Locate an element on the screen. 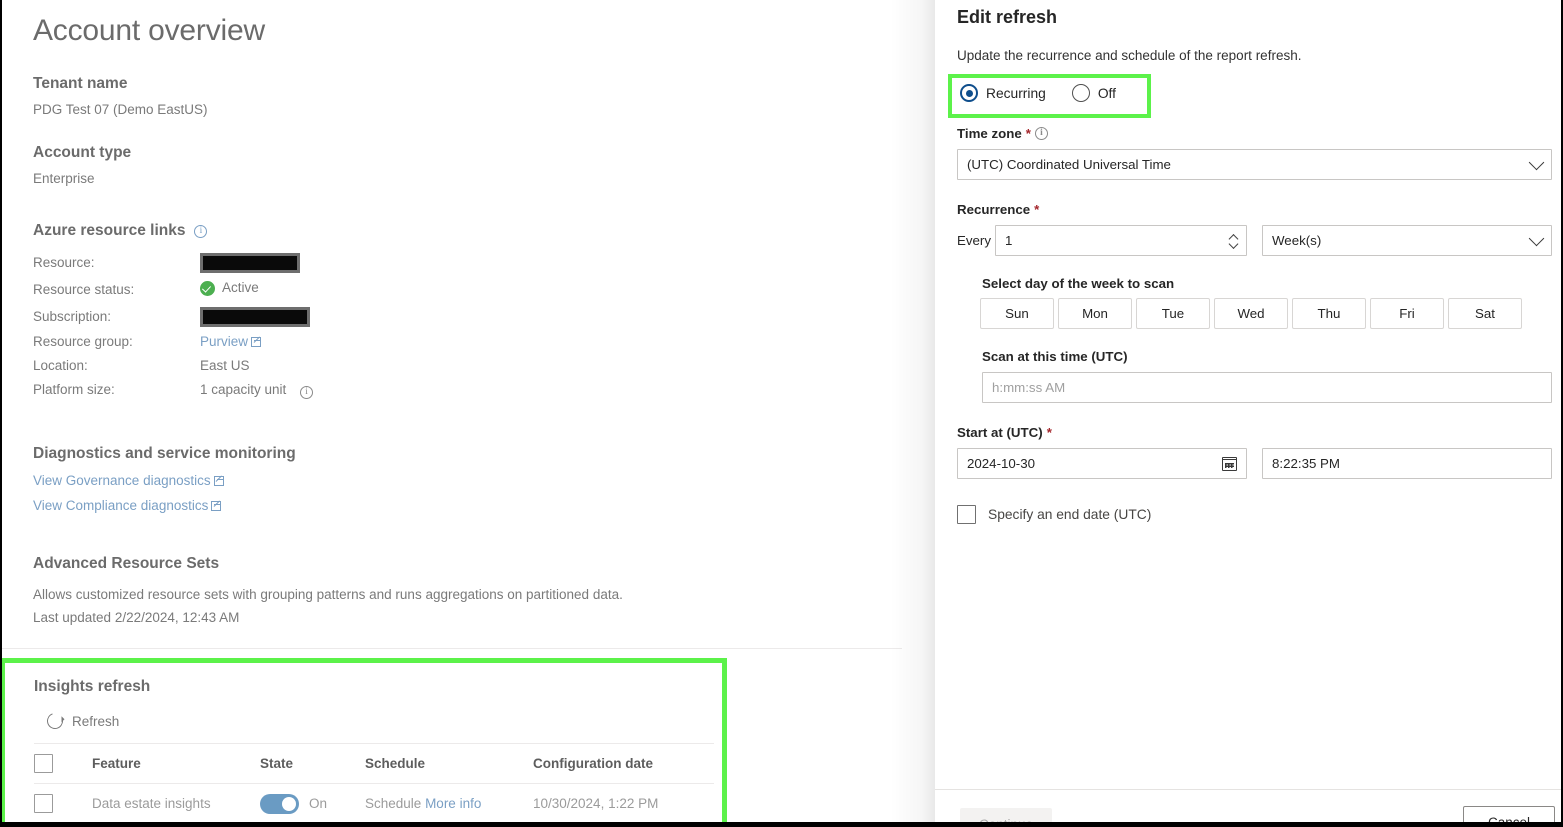 The height and width of the screenshot is (827, 1563). recurrence-row: Every 1 is located at coordinates (1102, 240).